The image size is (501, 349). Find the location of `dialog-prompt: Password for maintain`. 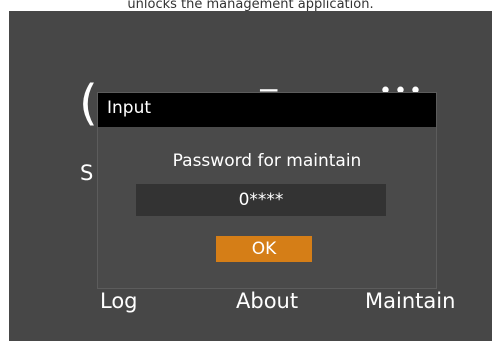

dialog-prompt: Password for maintain is located at coordinates (267, 161).